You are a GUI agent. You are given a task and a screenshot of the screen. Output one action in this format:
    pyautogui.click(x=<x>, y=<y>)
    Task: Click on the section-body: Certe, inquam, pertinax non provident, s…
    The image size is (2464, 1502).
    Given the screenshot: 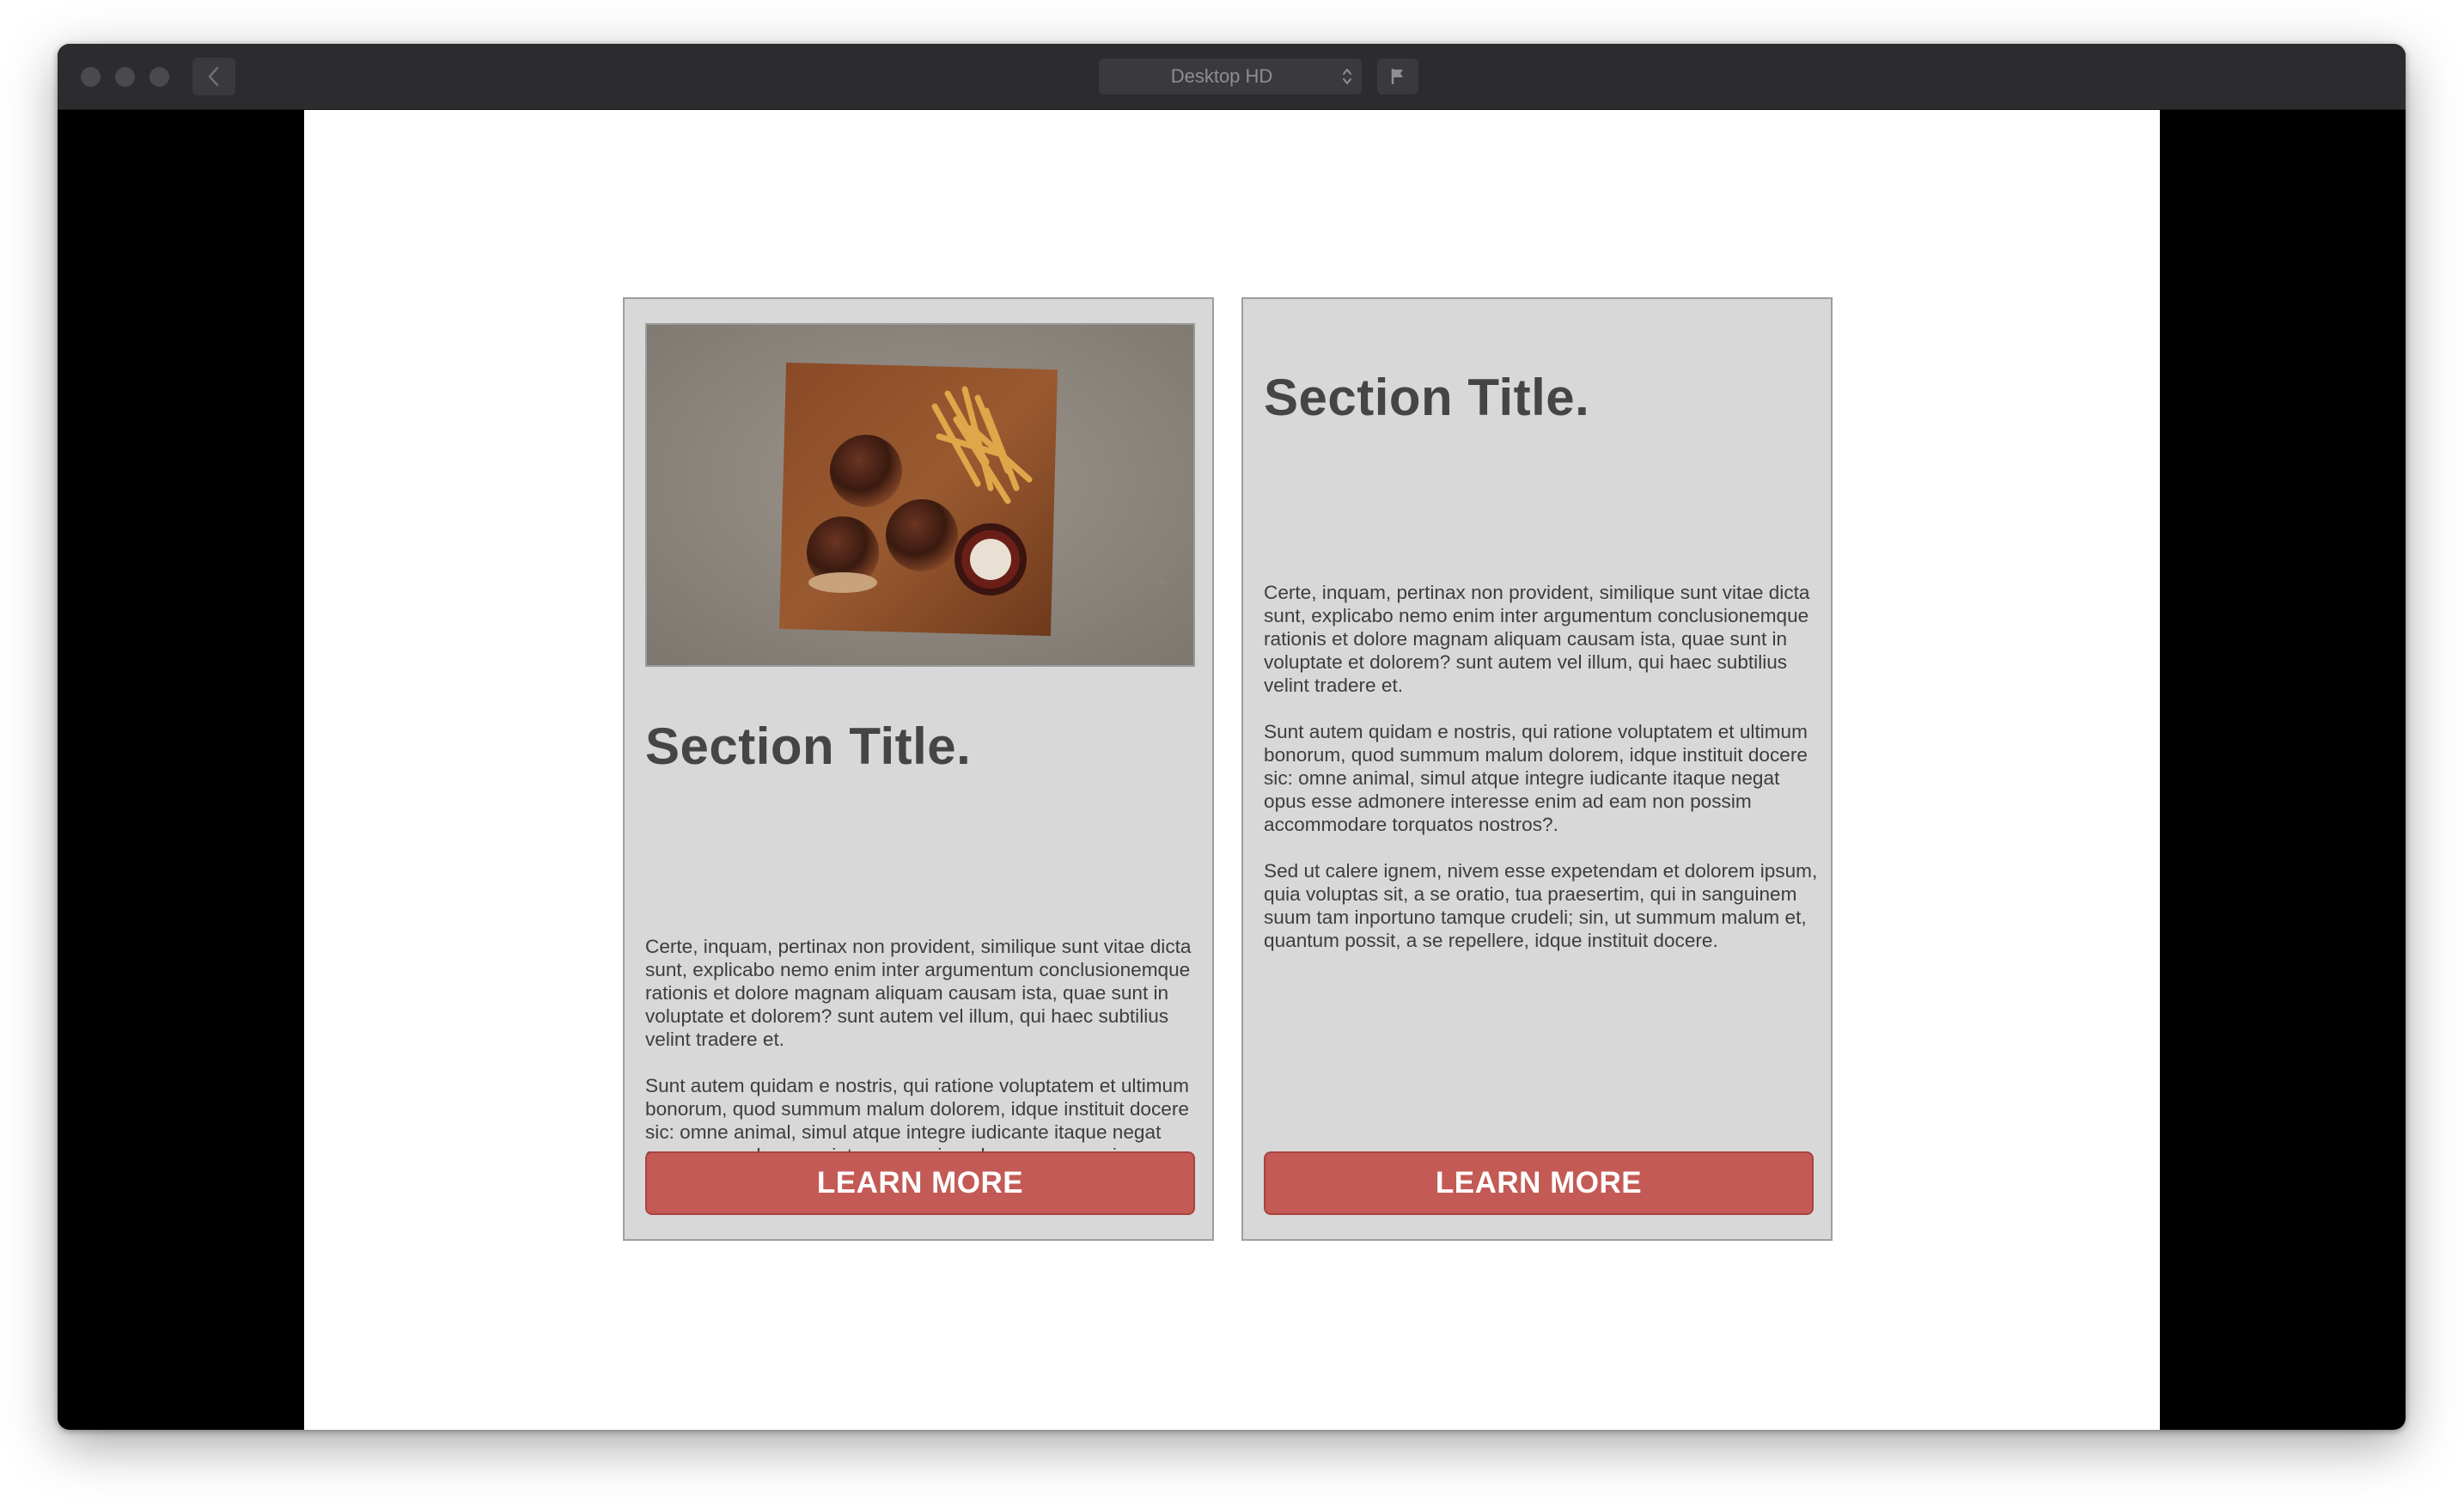 What is the action you would take?
    pyautogui.click(x=1541, y=778)
    